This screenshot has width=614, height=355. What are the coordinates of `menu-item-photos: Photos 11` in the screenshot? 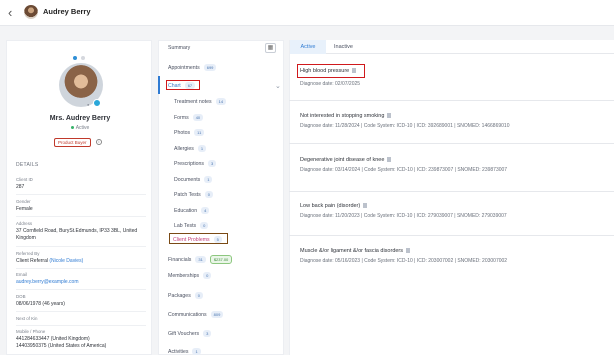 It's located at (189, 132).